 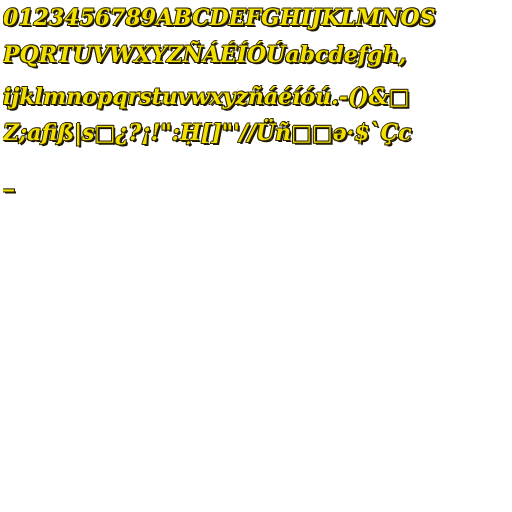 I want to click on glyph-row-3: ijklmnopqrstuvwxyzñáéíóú.-()&□, so click(x=206, y=97).